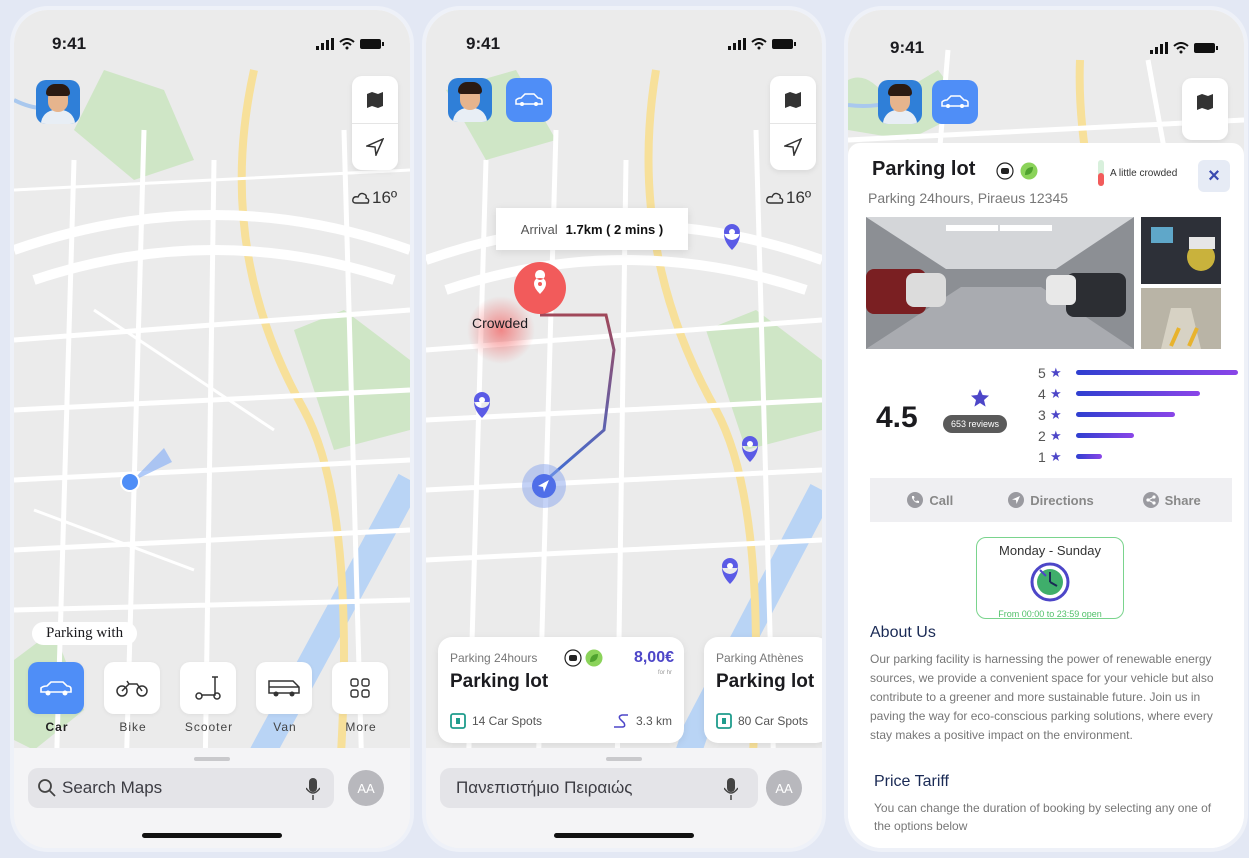  What do you see at coordinates (56, 688) in the screenshot?
I see `car-icon` at bounding box center [56, 688].